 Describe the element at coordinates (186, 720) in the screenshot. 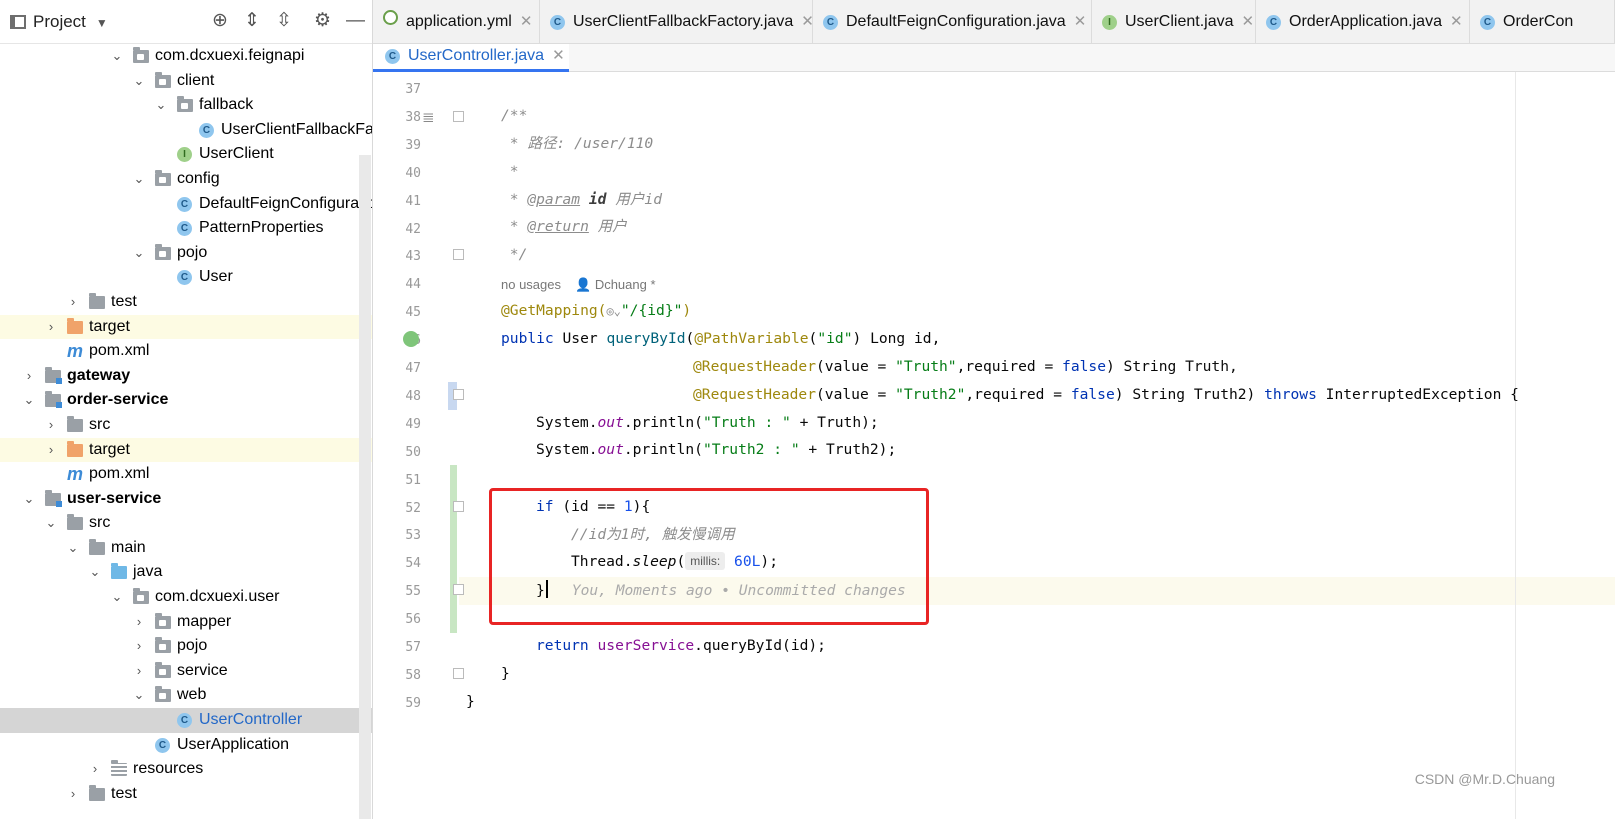

I see `tree-item: C UserController` at that location.